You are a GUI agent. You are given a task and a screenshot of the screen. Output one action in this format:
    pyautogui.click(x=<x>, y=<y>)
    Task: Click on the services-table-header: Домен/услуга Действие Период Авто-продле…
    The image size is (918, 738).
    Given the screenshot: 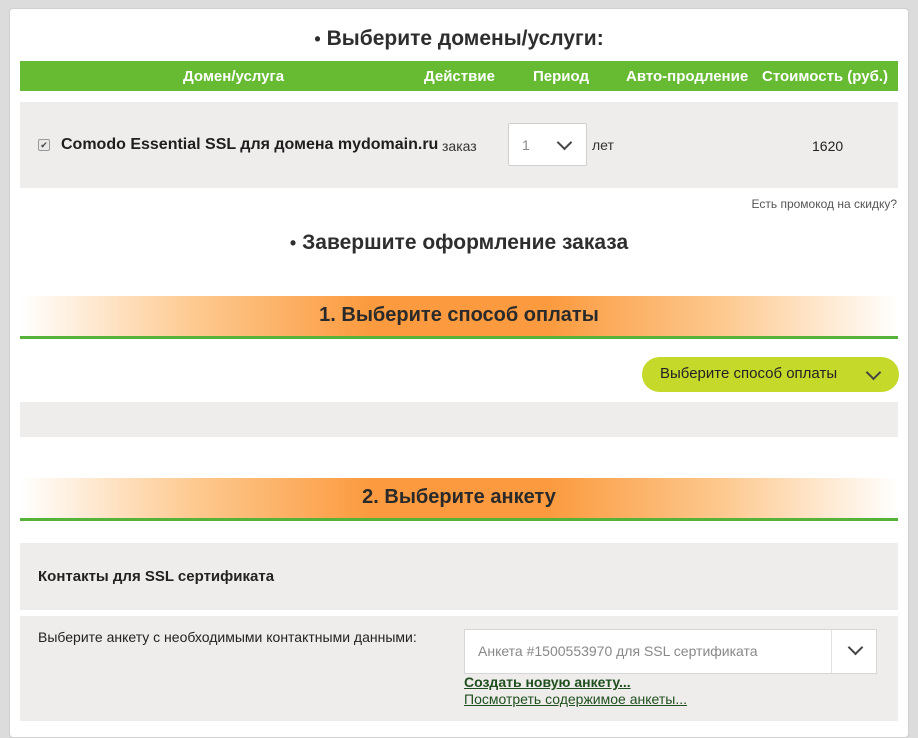 What is the action you would take?
    pyautogui.click(x=459, y=76)
    